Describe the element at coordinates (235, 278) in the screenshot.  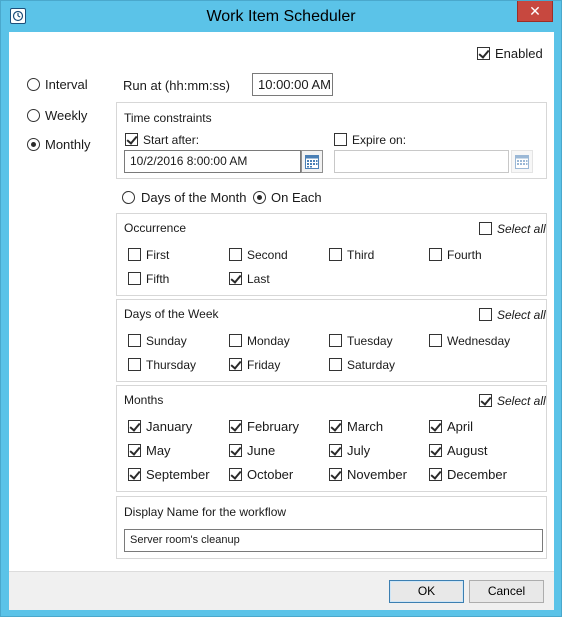
I see `occurrence-last-checkbox` at that location.